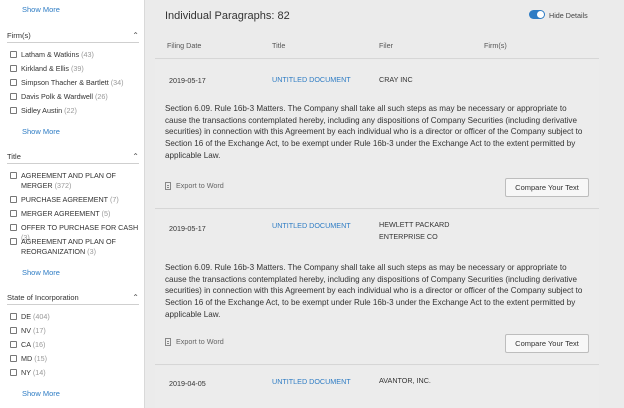 This screenshot has height=408, width=624. Describe the element at coordinates (75, 69) in the screenshot. I see `firm-filter-option: Kirkland & Ellis (39)` at that location.